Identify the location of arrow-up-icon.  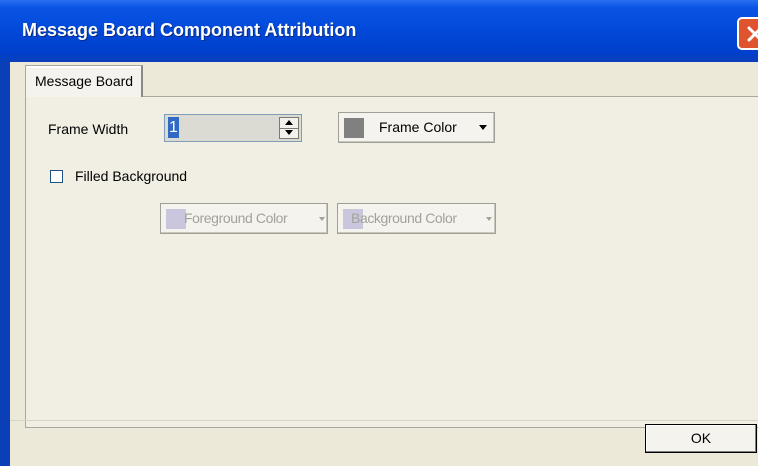
(289, 122).